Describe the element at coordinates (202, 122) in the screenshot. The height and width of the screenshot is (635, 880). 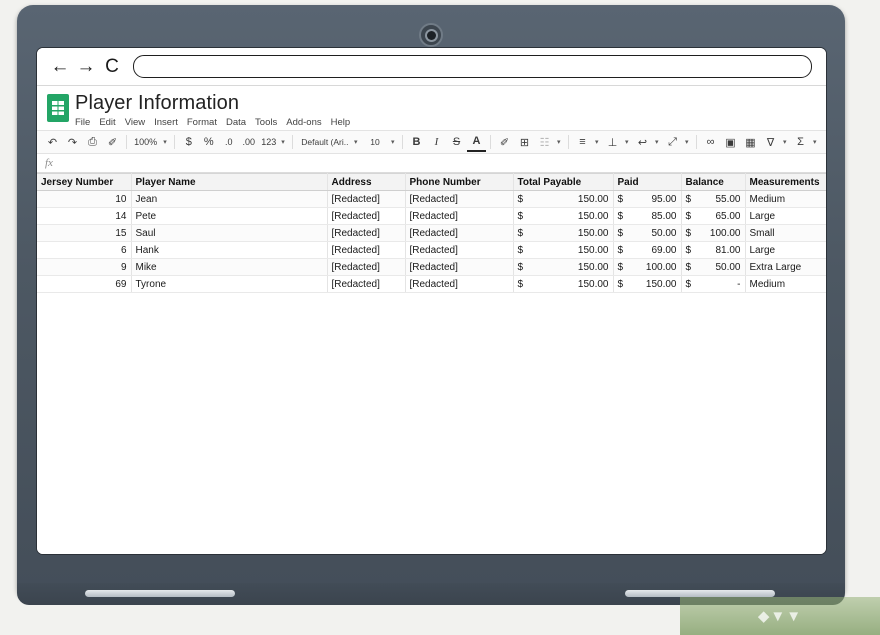
I see `menu-item-format: Format` at that location.